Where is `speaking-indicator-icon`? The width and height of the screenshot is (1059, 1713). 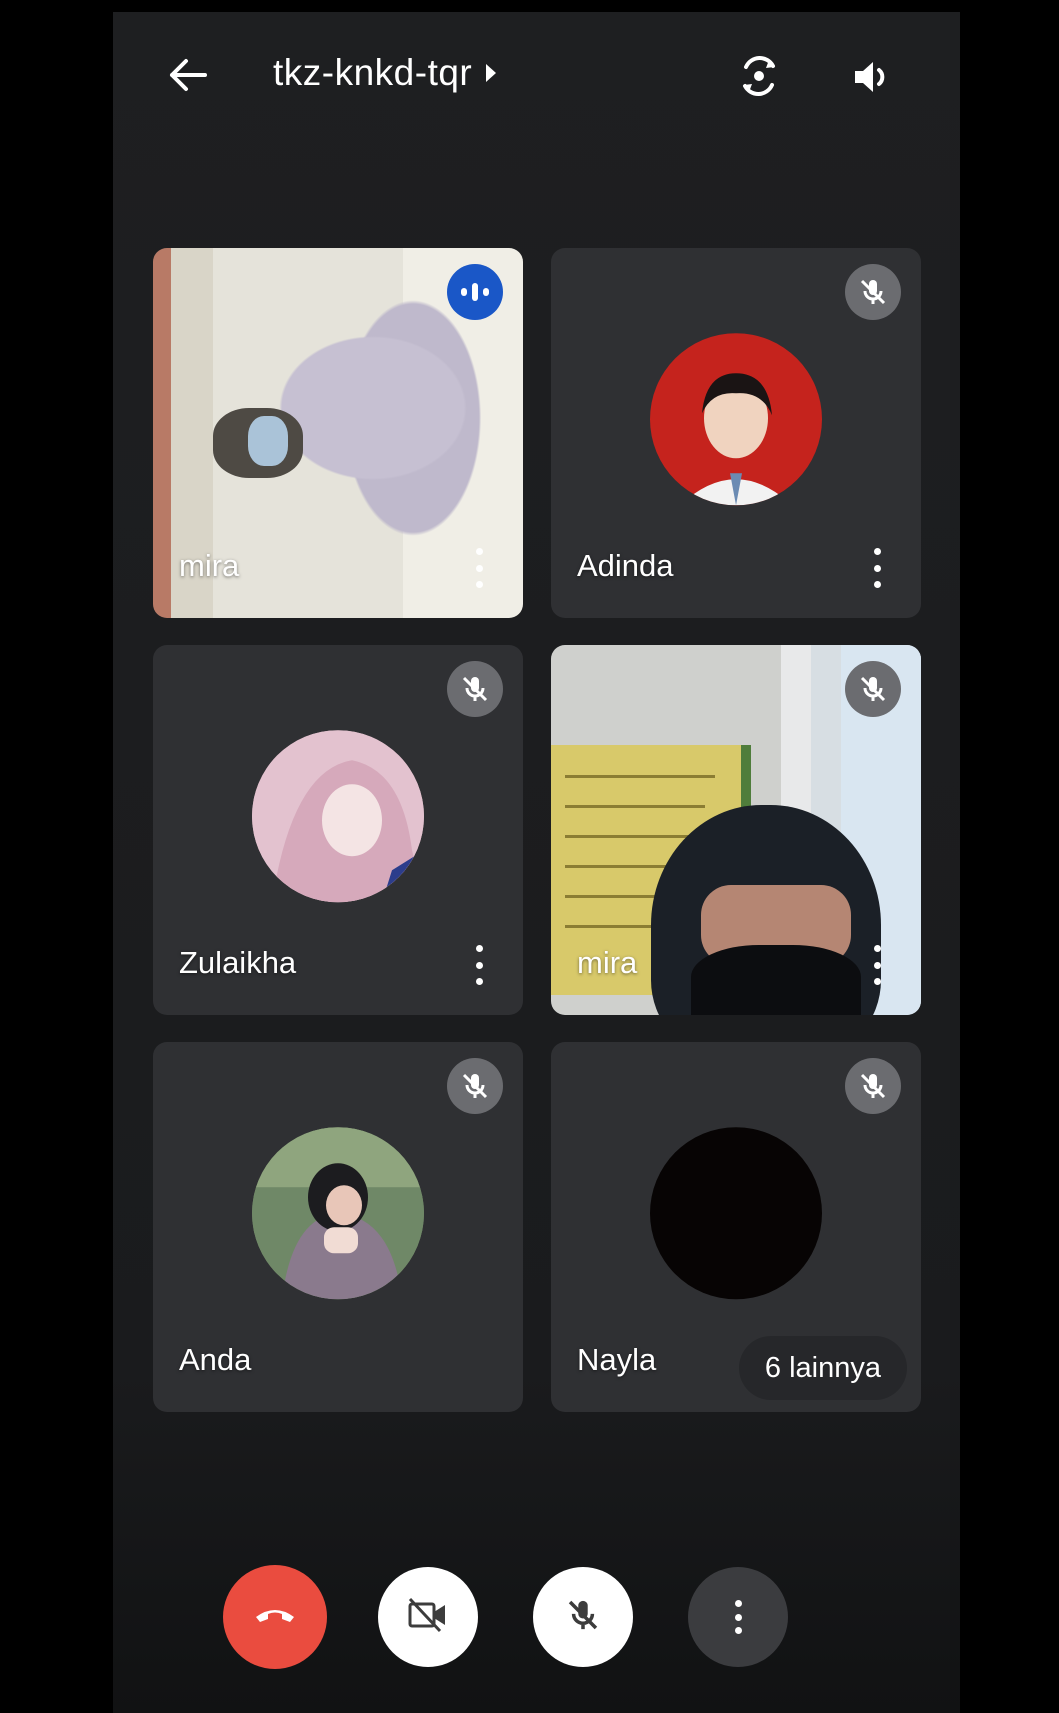 speaking-indicator-icon is located at coordinates (475, 292).